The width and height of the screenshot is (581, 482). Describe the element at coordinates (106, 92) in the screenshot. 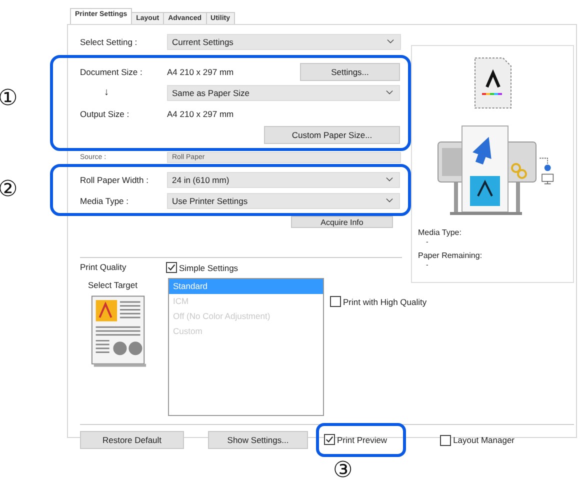

I see `arrow-glyph: ↓` at that location.